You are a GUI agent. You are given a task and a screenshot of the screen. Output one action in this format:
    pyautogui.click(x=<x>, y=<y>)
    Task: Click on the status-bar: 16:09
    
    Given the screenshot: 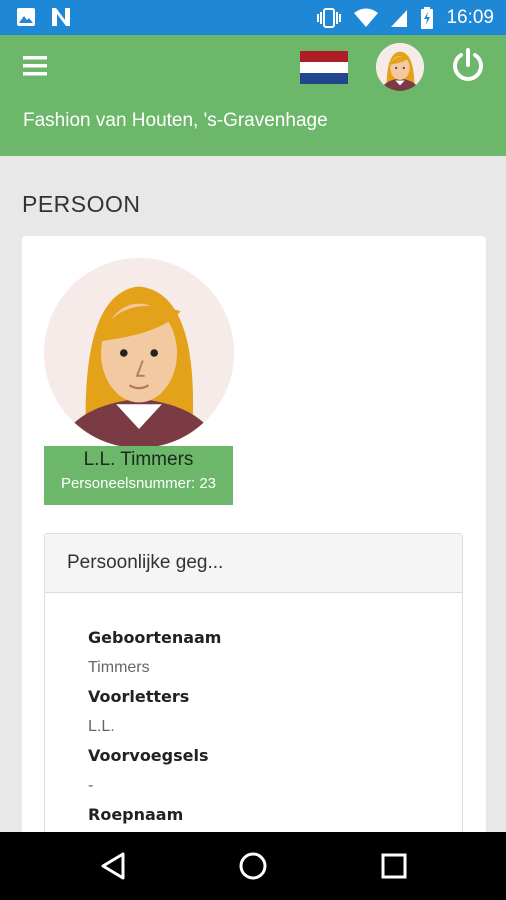 What is the action you would take?
    pyautogui.click(x=253, y=17)
    